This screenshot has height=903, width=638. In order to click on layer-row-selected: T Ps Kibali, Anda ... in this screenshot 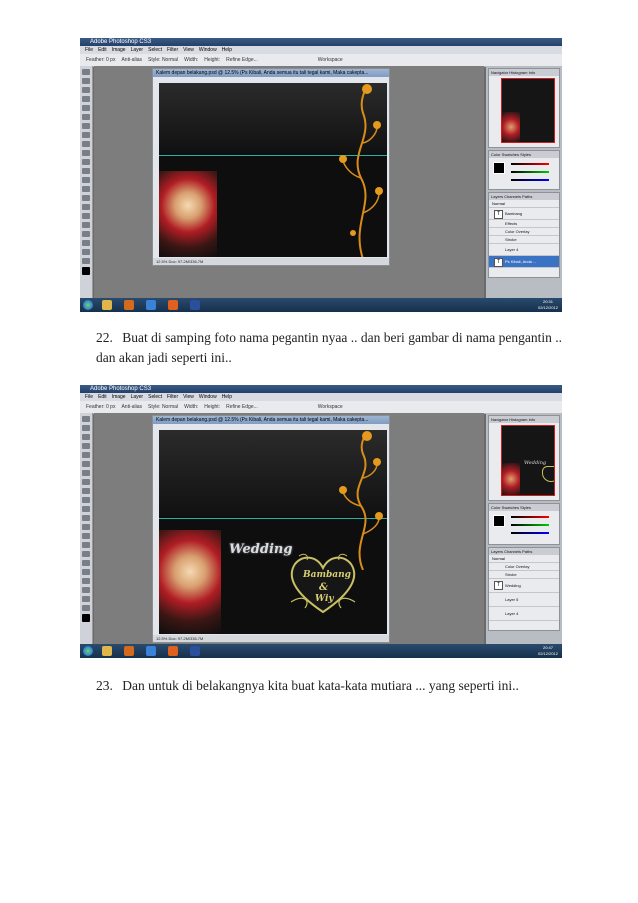, I will do `click(524, 262)`.